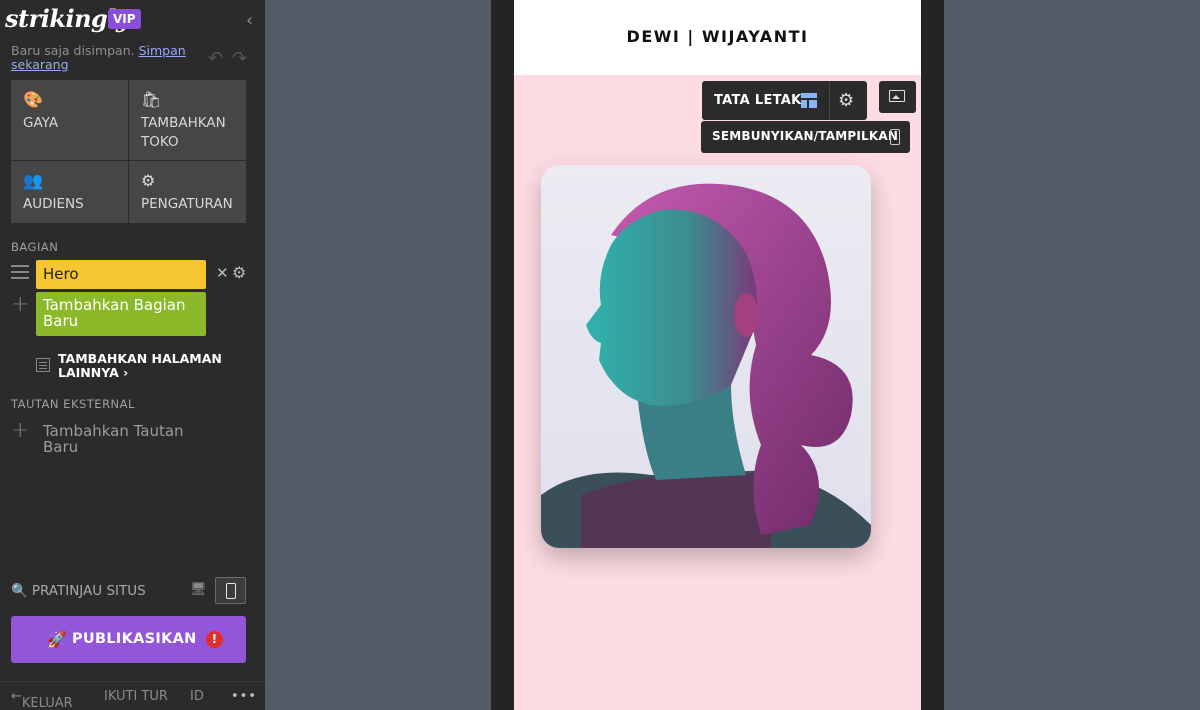  I want to click on site-header: DEWI | WIJAYANTI, so click(717, 37).